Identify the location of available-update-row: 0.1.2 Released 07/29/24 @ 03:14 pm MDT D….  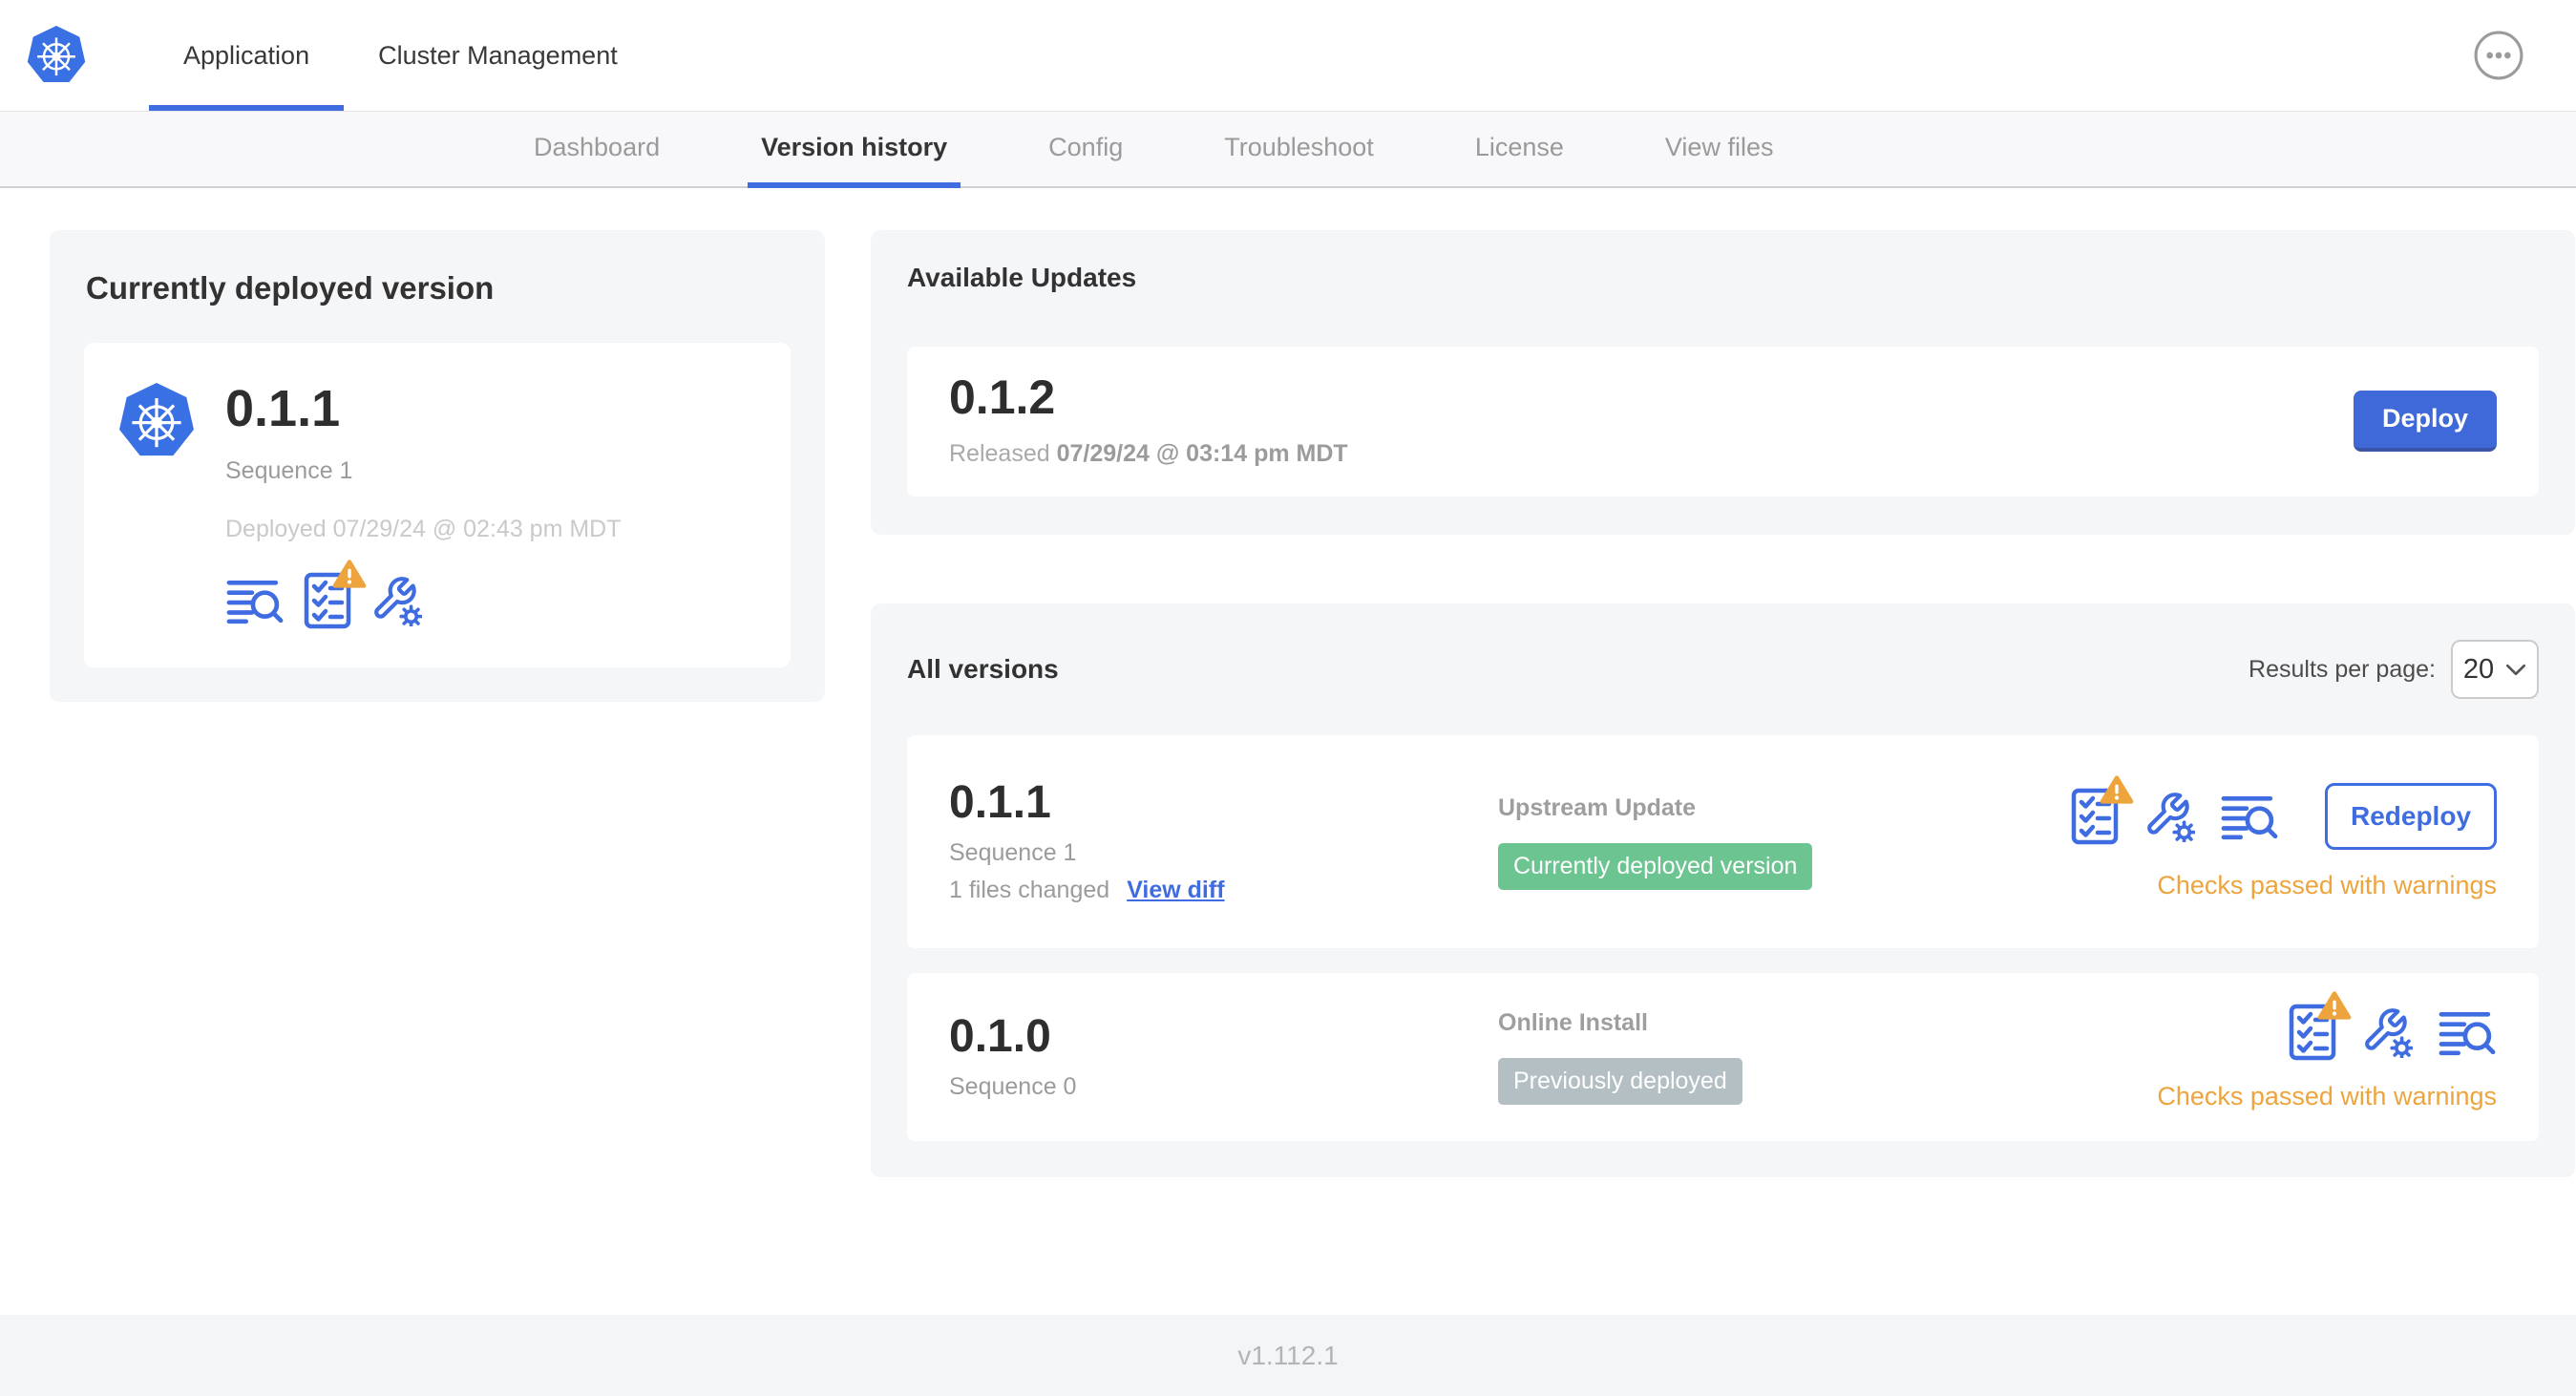
(1723, 422).